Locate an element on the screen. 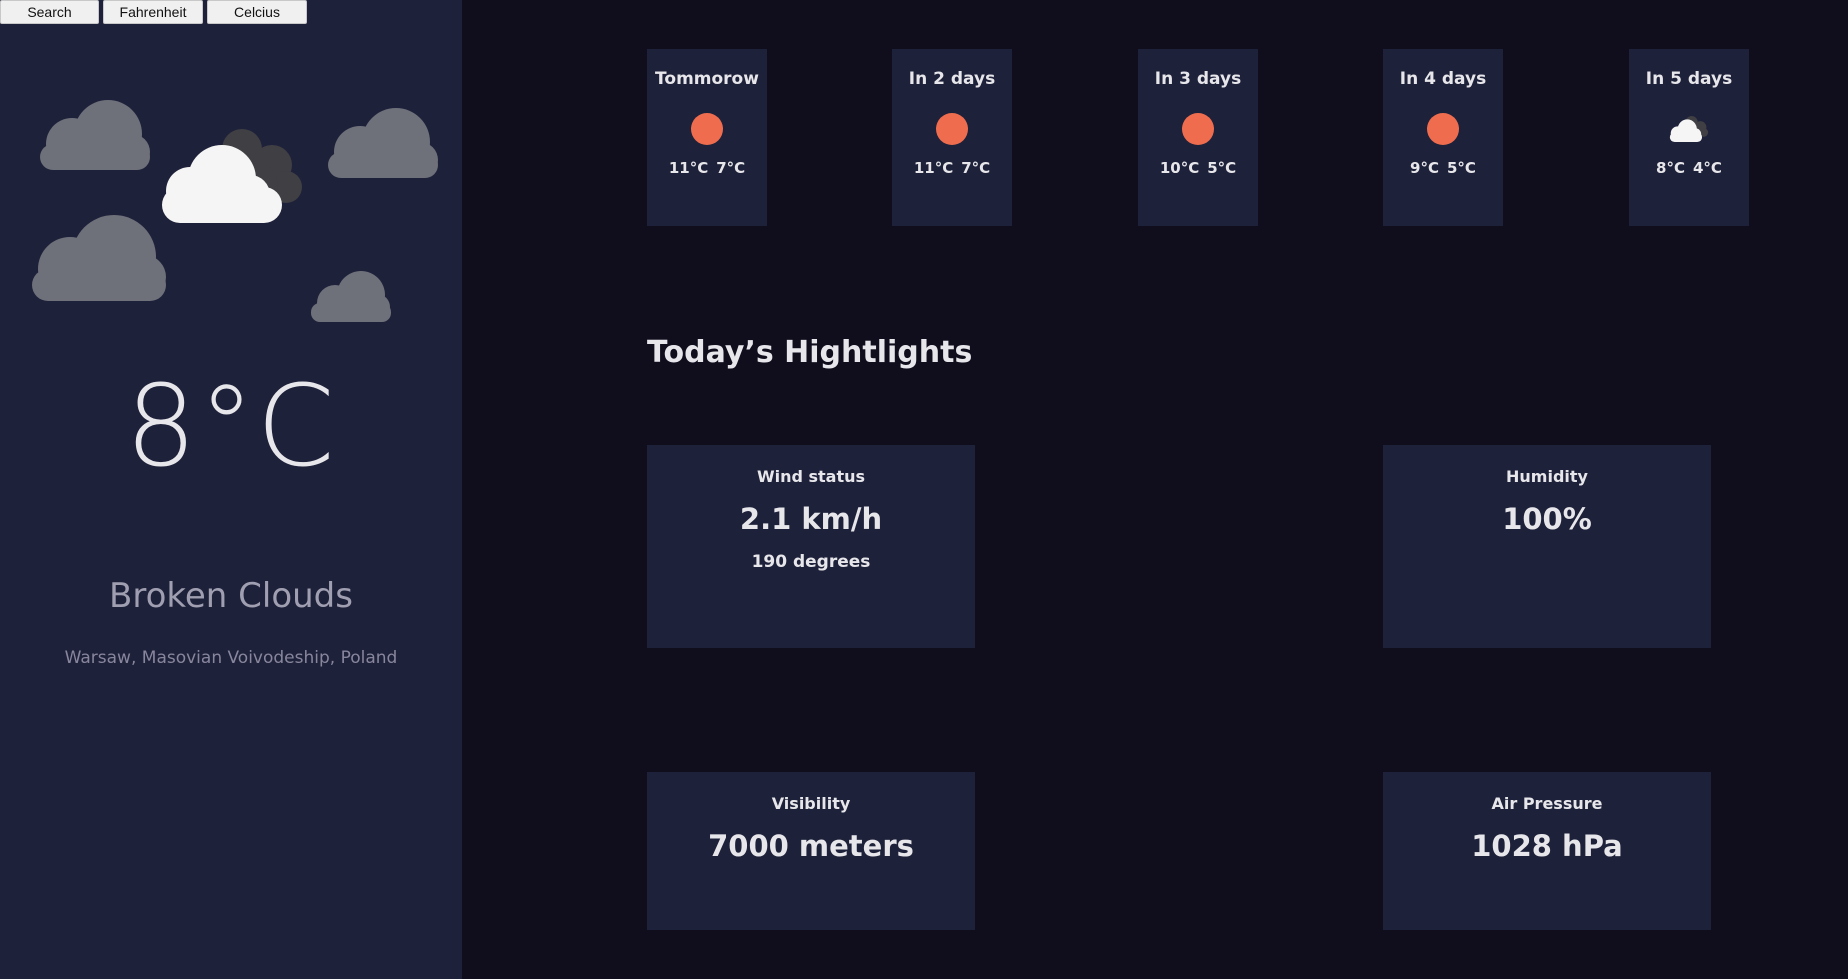  wind-direction: 190 degrees is located at coordinates (811, 562).